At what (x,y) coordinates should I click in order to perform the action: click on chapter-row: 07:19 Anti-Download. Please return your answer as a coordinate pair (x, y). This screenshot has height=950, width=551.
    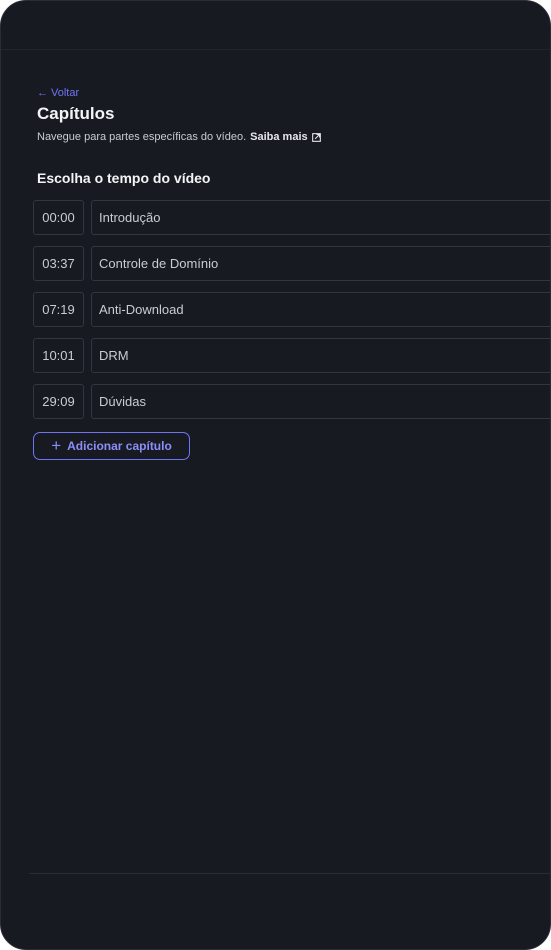
    Looking at the image, I should click on (291, 309).